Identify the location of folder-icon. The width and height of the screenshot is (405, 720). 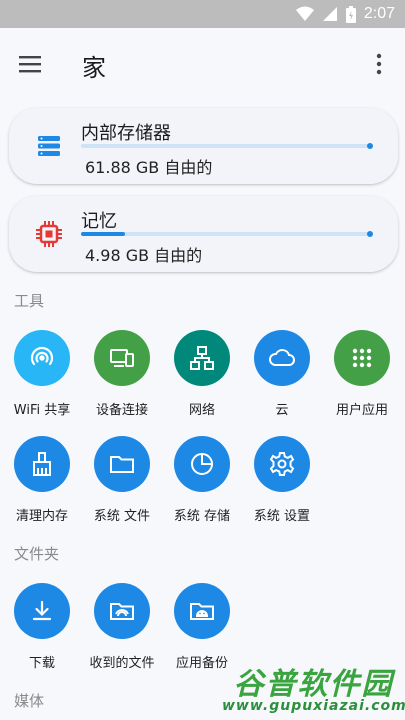
(122, 464).